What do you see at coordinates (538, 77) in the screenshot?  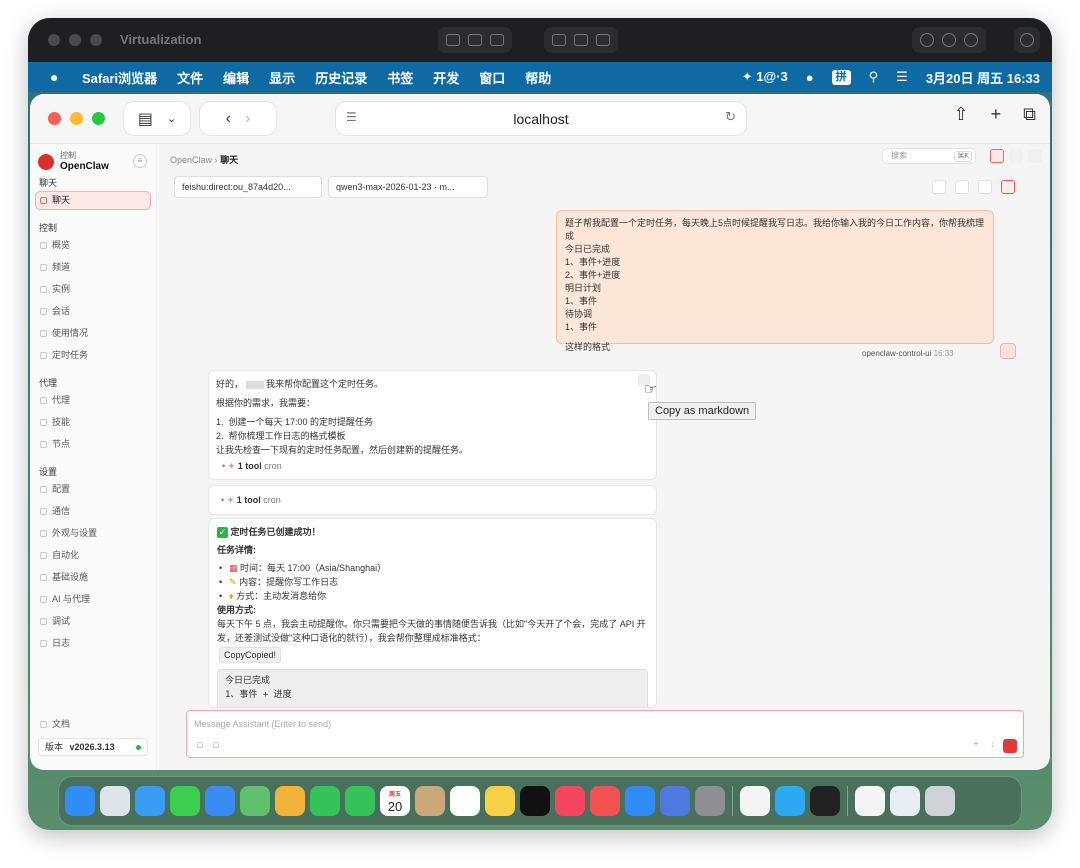 I see `menu-help: 帮助` at bounding box center [538, 77].